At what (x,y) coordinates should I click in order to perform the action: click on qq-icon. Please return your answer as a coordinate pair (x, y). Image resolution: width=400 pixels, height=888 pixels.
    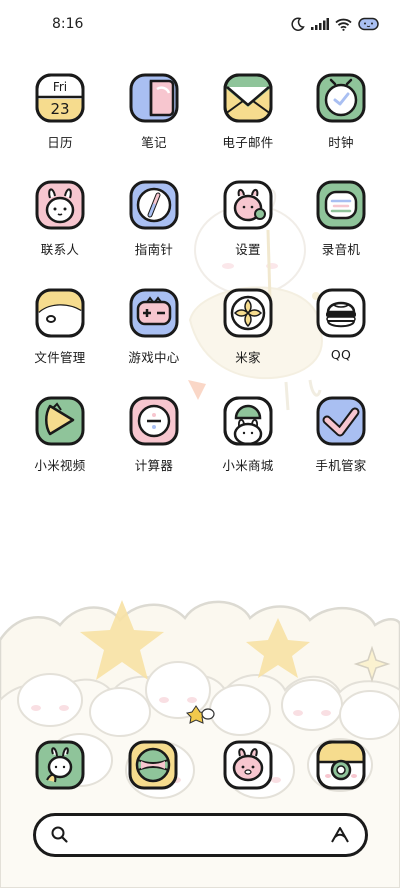
    Looking at the image, I should click on (341, 313).